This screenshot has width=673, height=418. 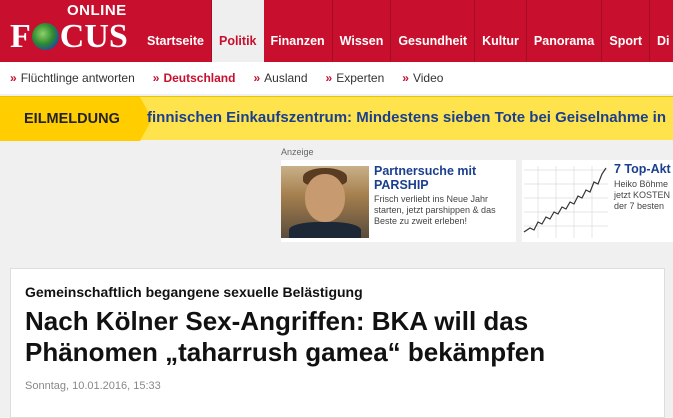 I want to click on subnav-label: Flüchtlinge antworten, so click(x=77, y=78).